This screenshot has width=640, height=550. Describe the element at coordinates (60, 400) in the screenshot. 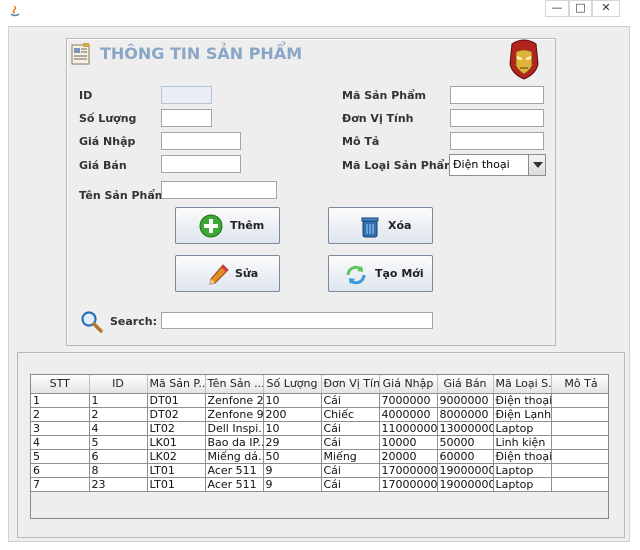

I see `table-cell: 1` at that location.